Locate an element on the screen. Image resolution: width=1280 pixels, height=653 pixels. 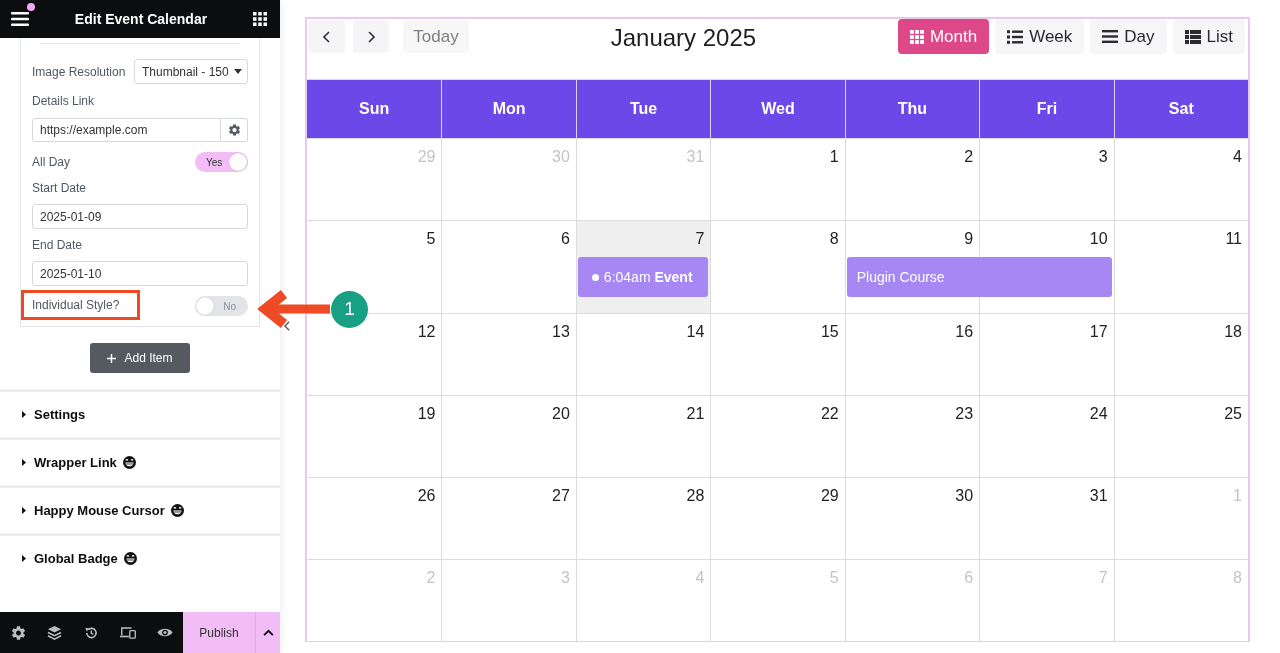
url-input: https://example.com is located at coordinates (127, 130).